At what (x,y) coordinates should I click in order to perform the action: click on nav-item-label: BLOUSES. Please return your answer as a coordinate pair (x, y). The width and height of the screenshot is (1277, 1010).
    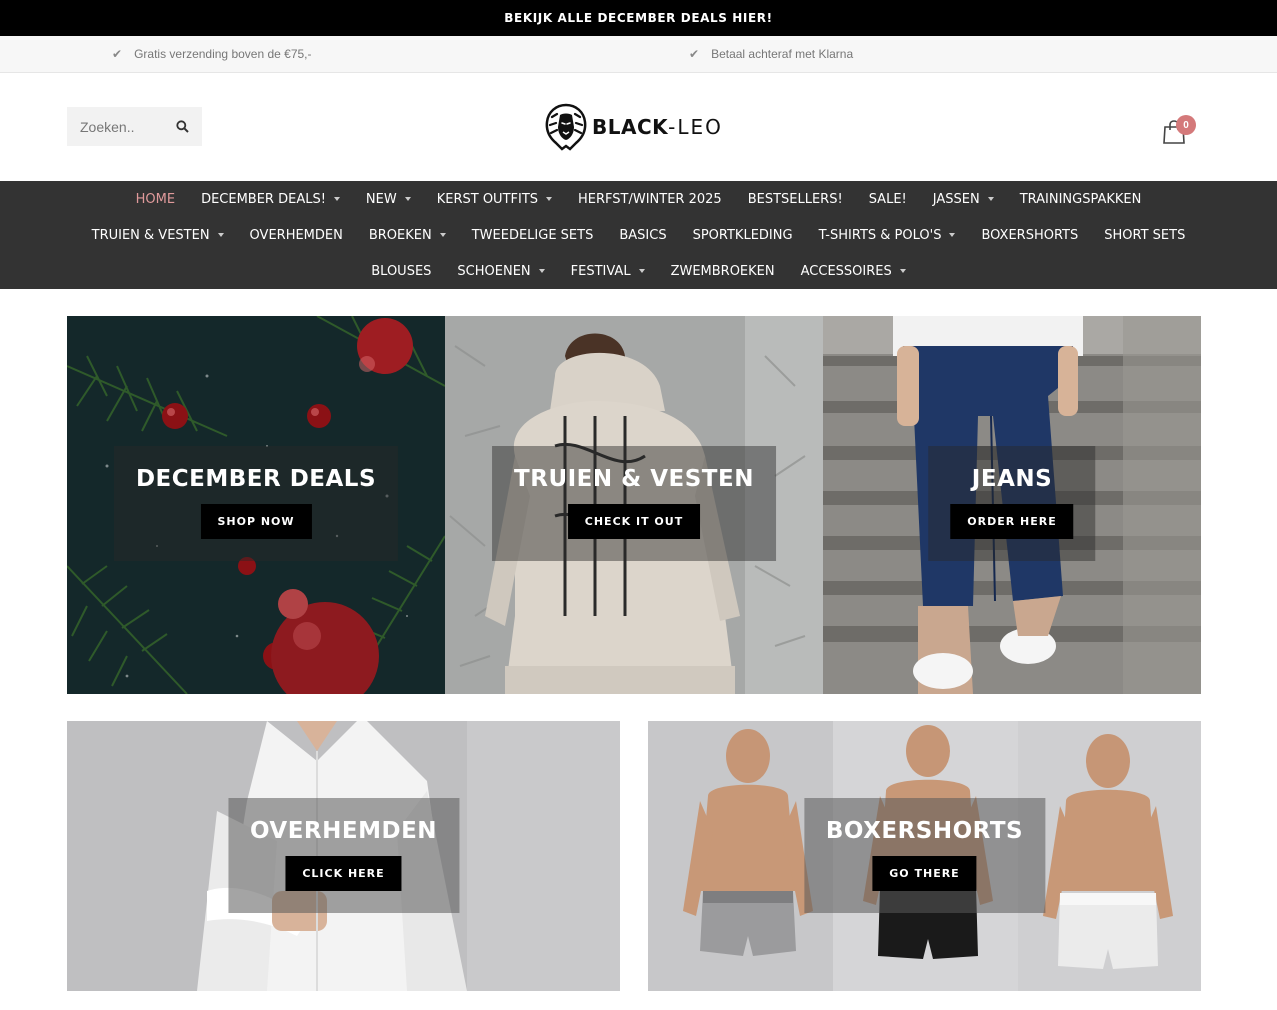
    Looking at the image, I should click on (401, 271).